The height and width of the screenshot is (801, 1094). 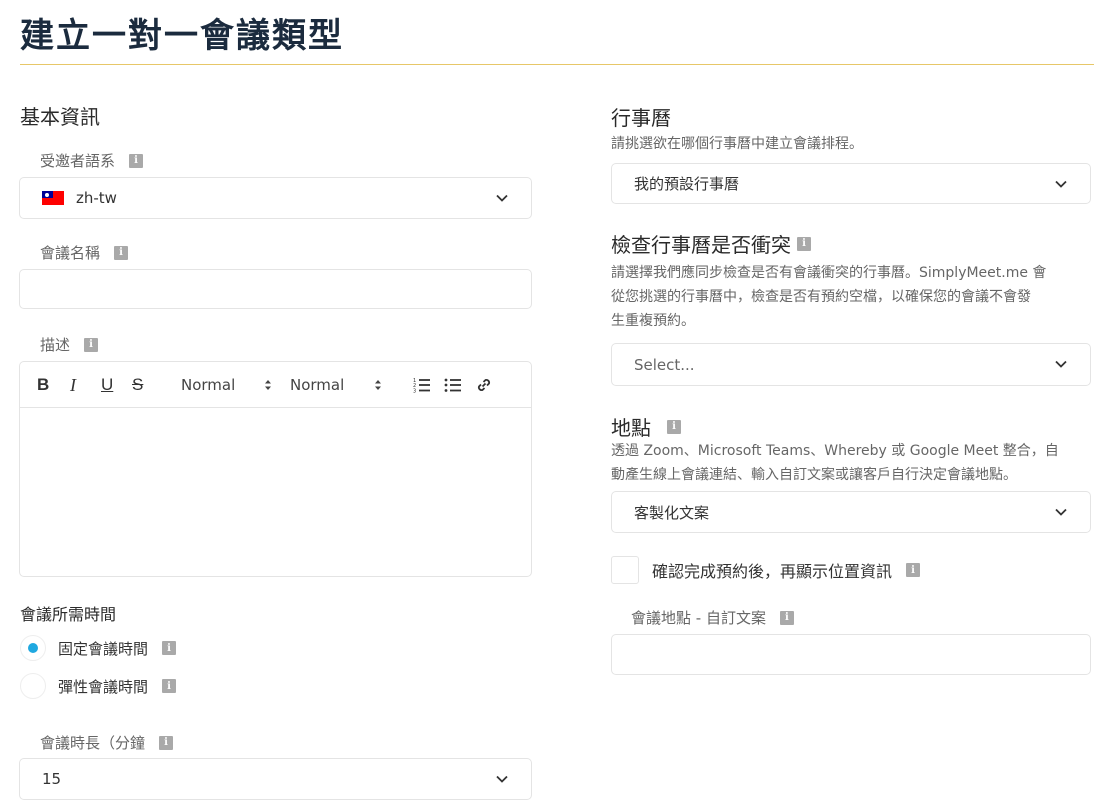 What do you see at coordinates (103, 686) in the screenshot?
I see `flexible-duration-label: 彈性會議時間` at bounding box center [103, 686].